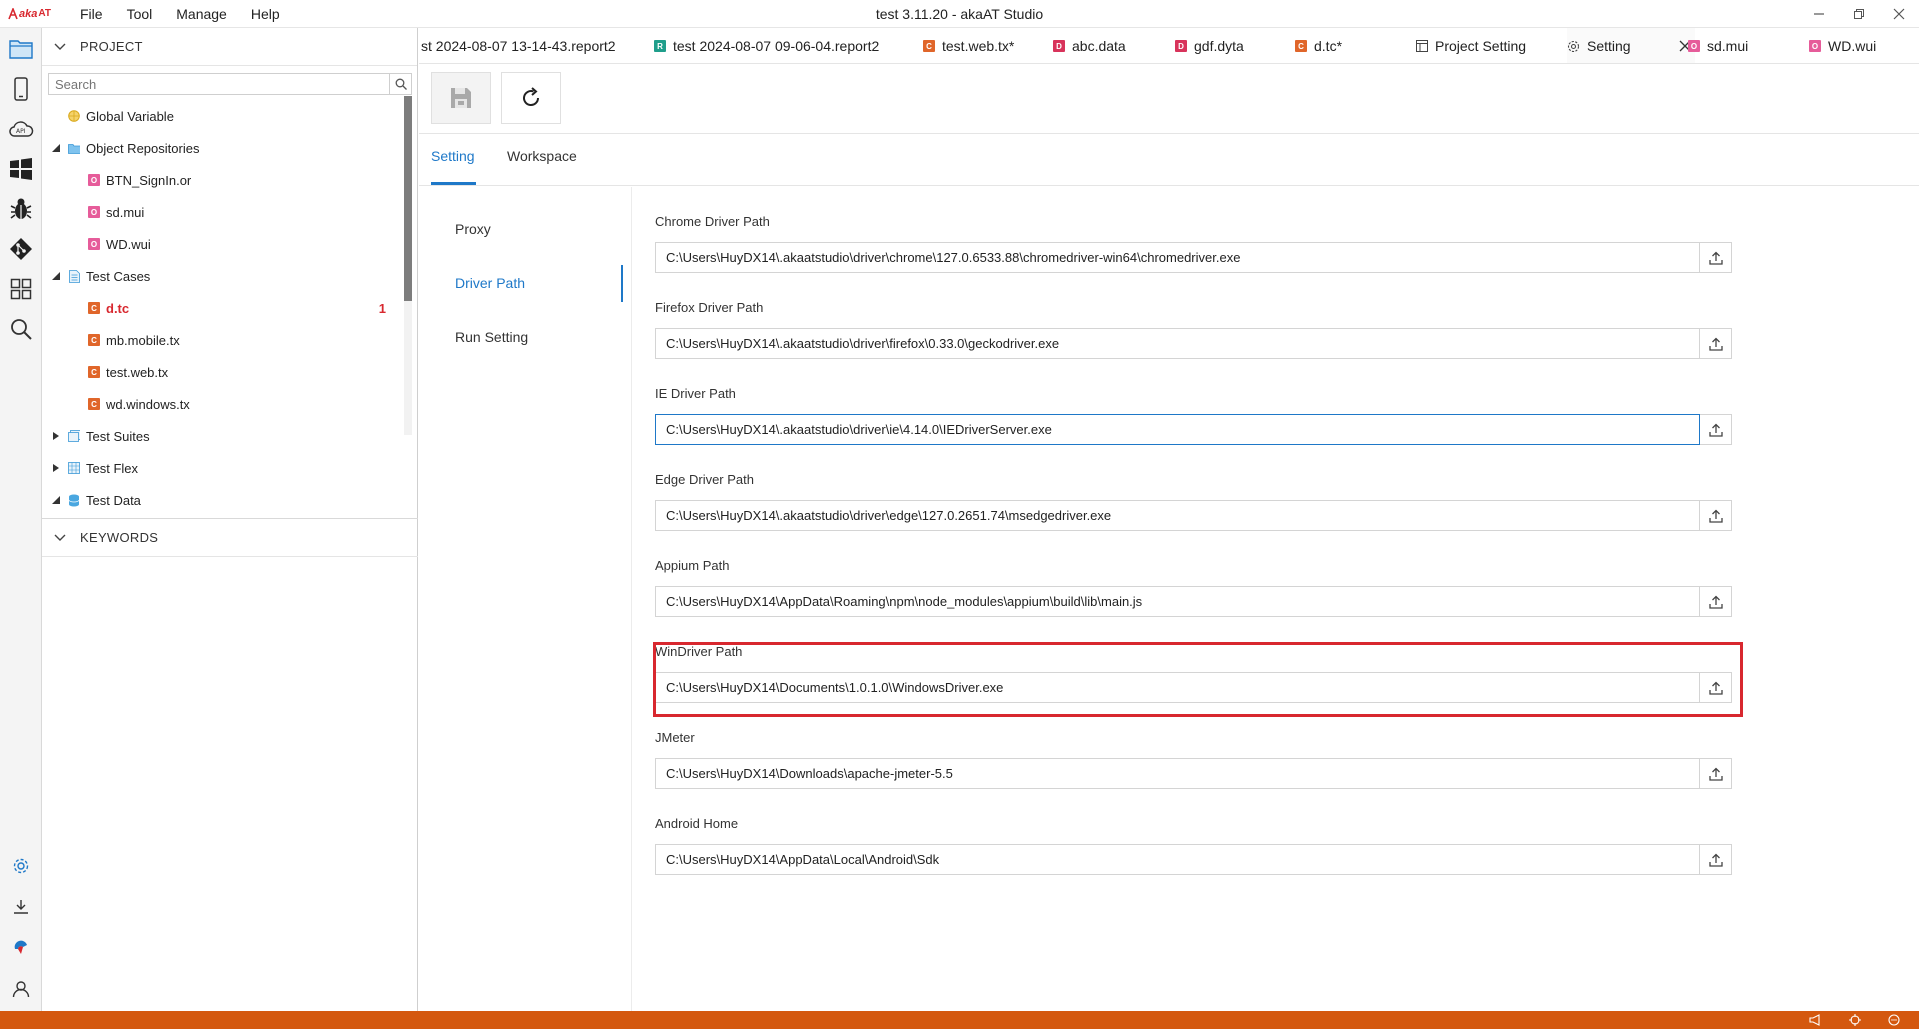  What do you see at coordinates (21, 947) in the screenshot?
I see `brand-swirl-icon` at bounding box center [21, 947].